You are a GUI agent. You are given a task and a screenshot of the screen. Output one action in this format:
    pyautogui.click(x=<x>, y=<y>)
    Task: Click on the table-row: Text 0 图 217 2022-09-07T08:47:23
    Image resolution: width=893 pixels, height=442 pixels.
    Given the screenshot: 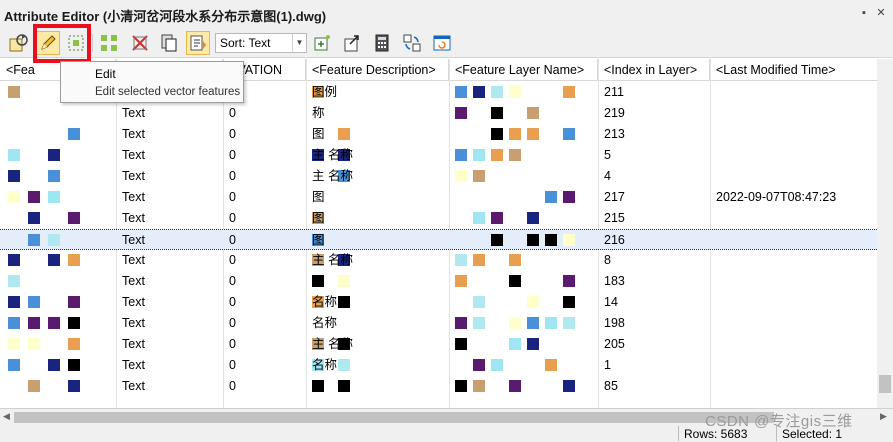 What is the action you would take?
    pyautogui.click(x=438, y=197)
    